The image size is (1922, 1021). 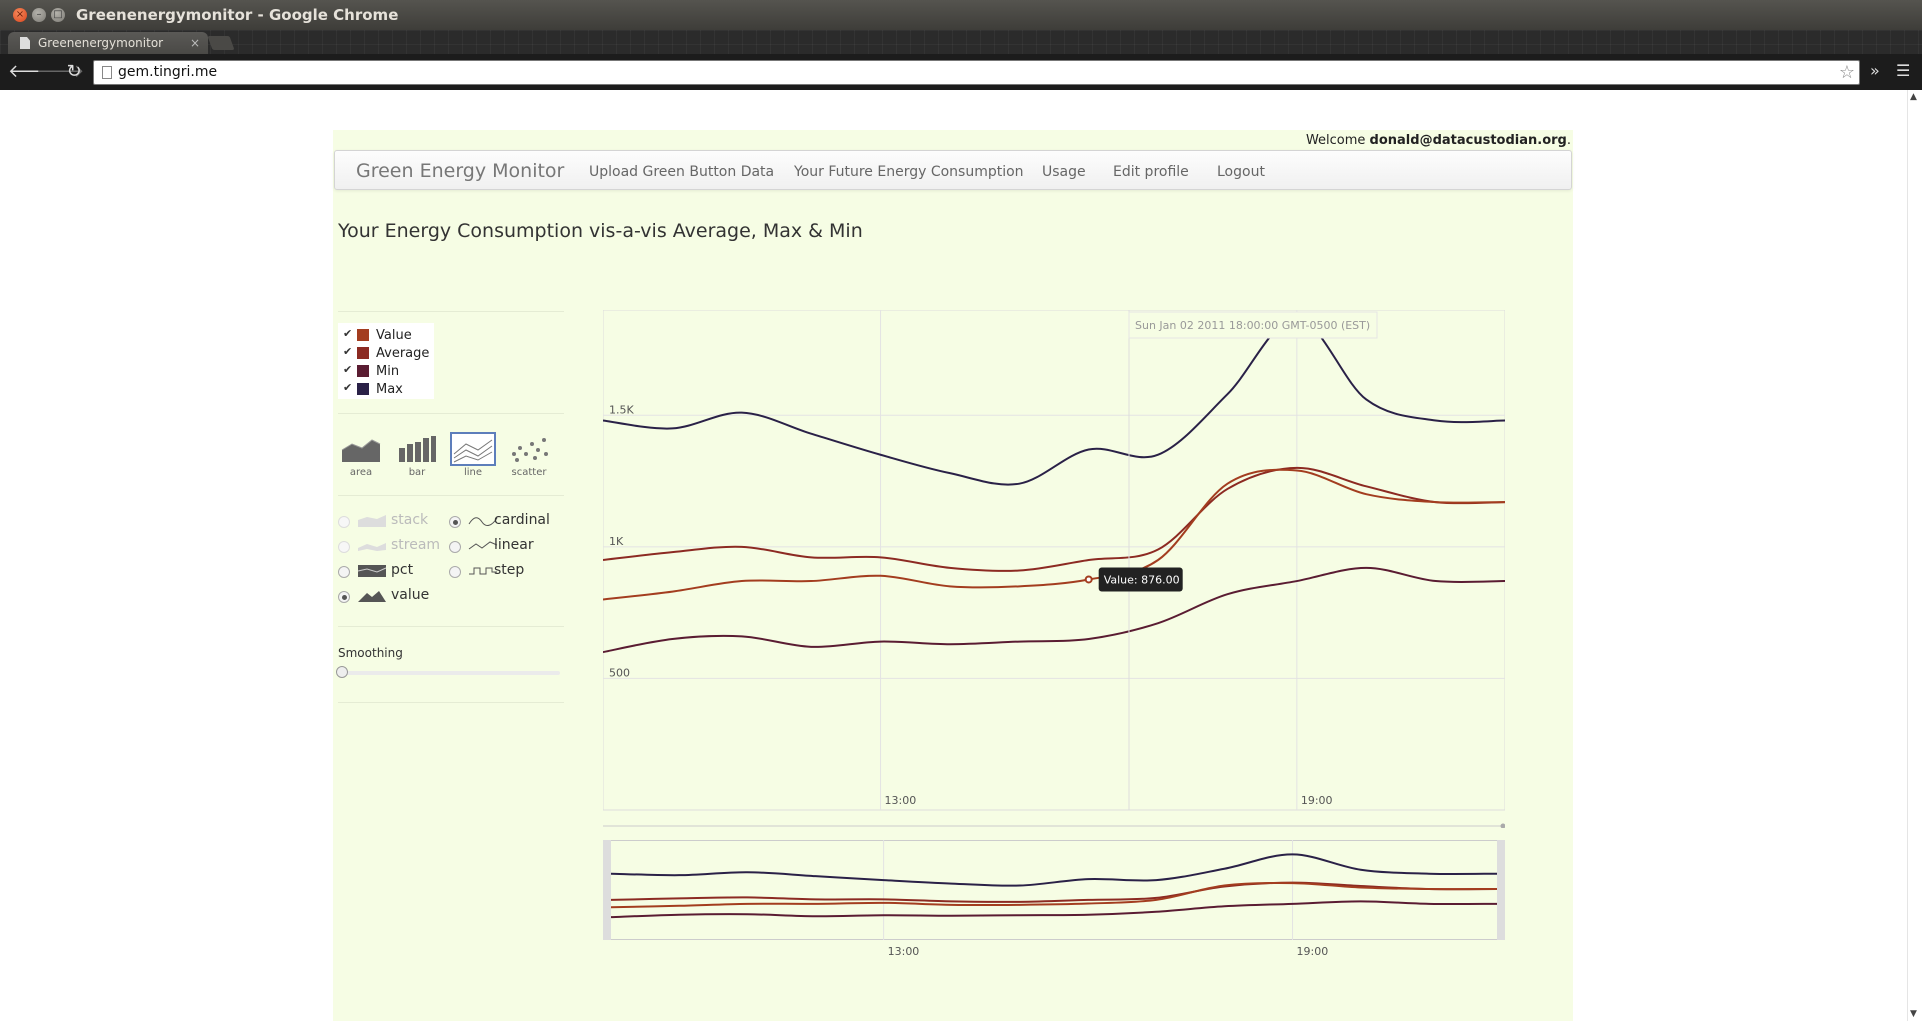 I want to click on range-slider-handle, so click(x=1503, y=826).